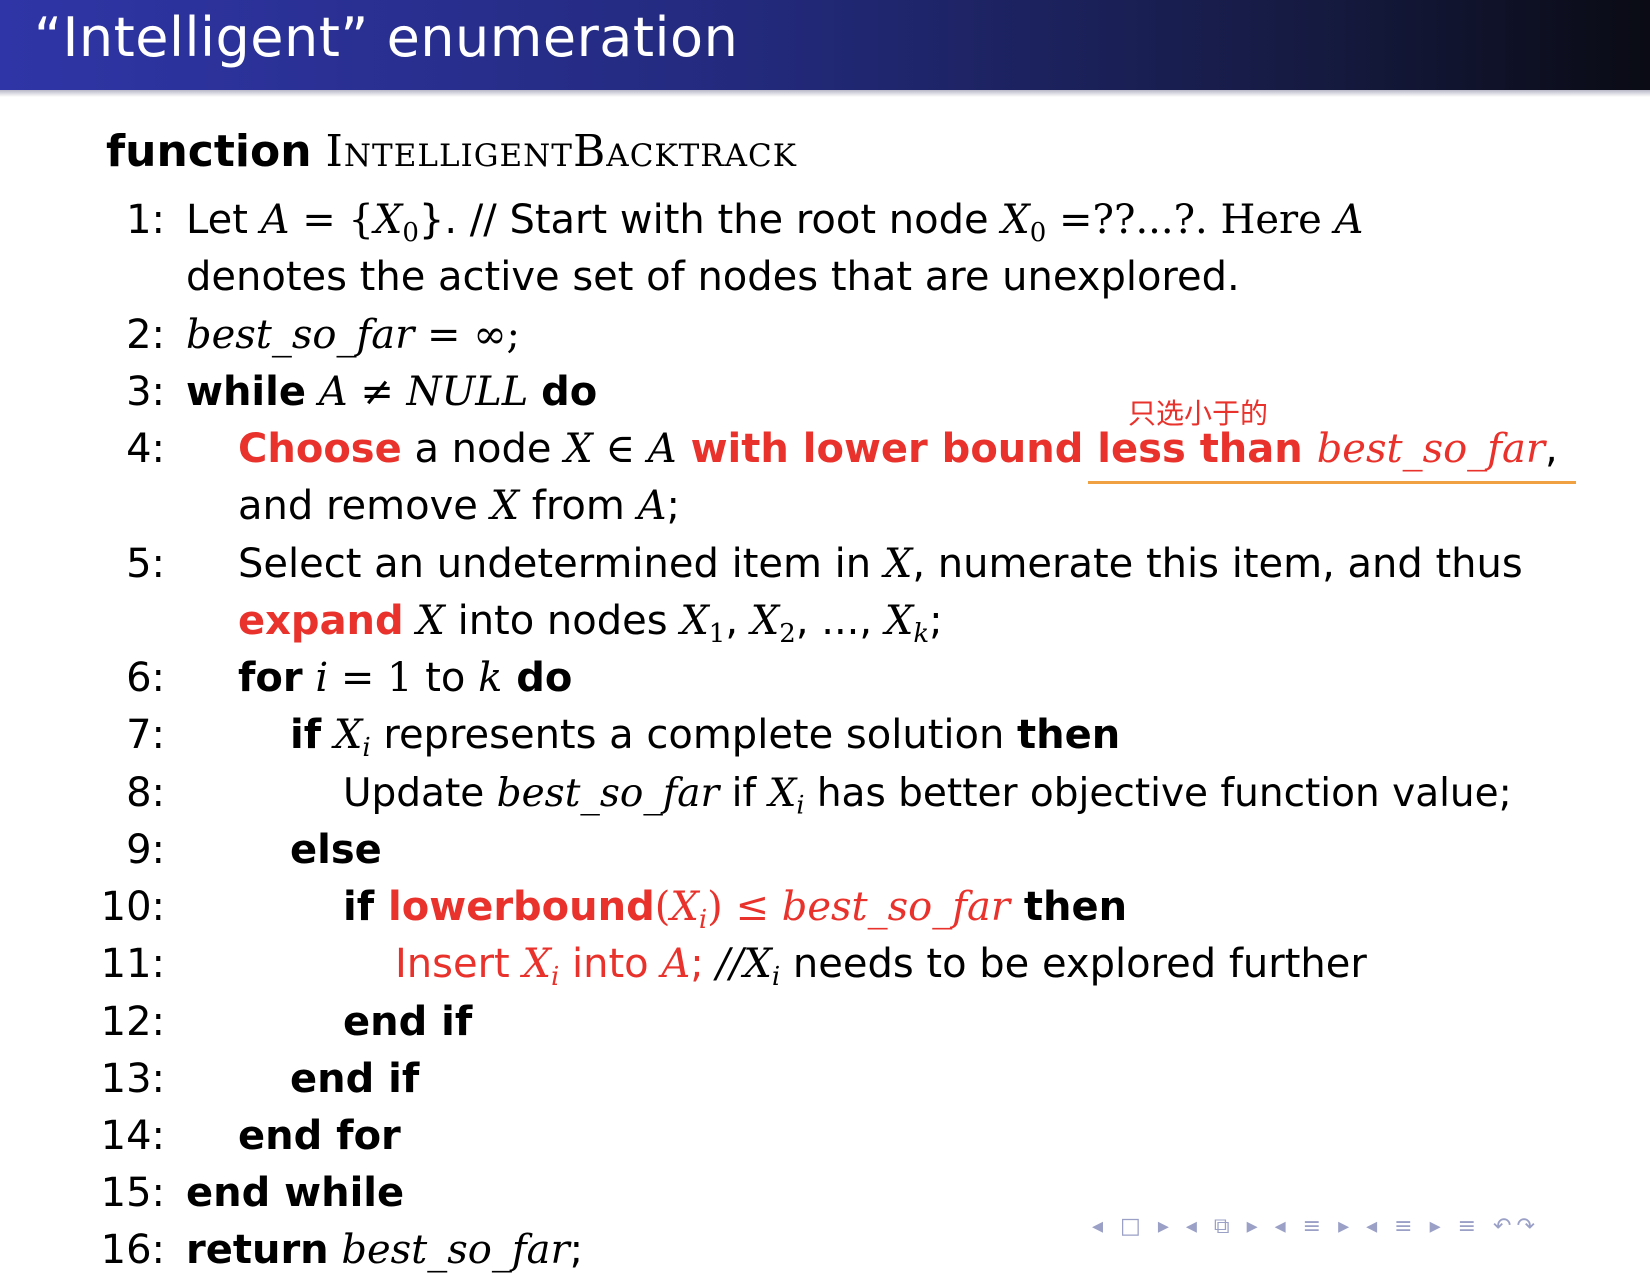 The image size is (1650, 1284). I want to click on algo-line-9: 9: else, so click(825, 850).